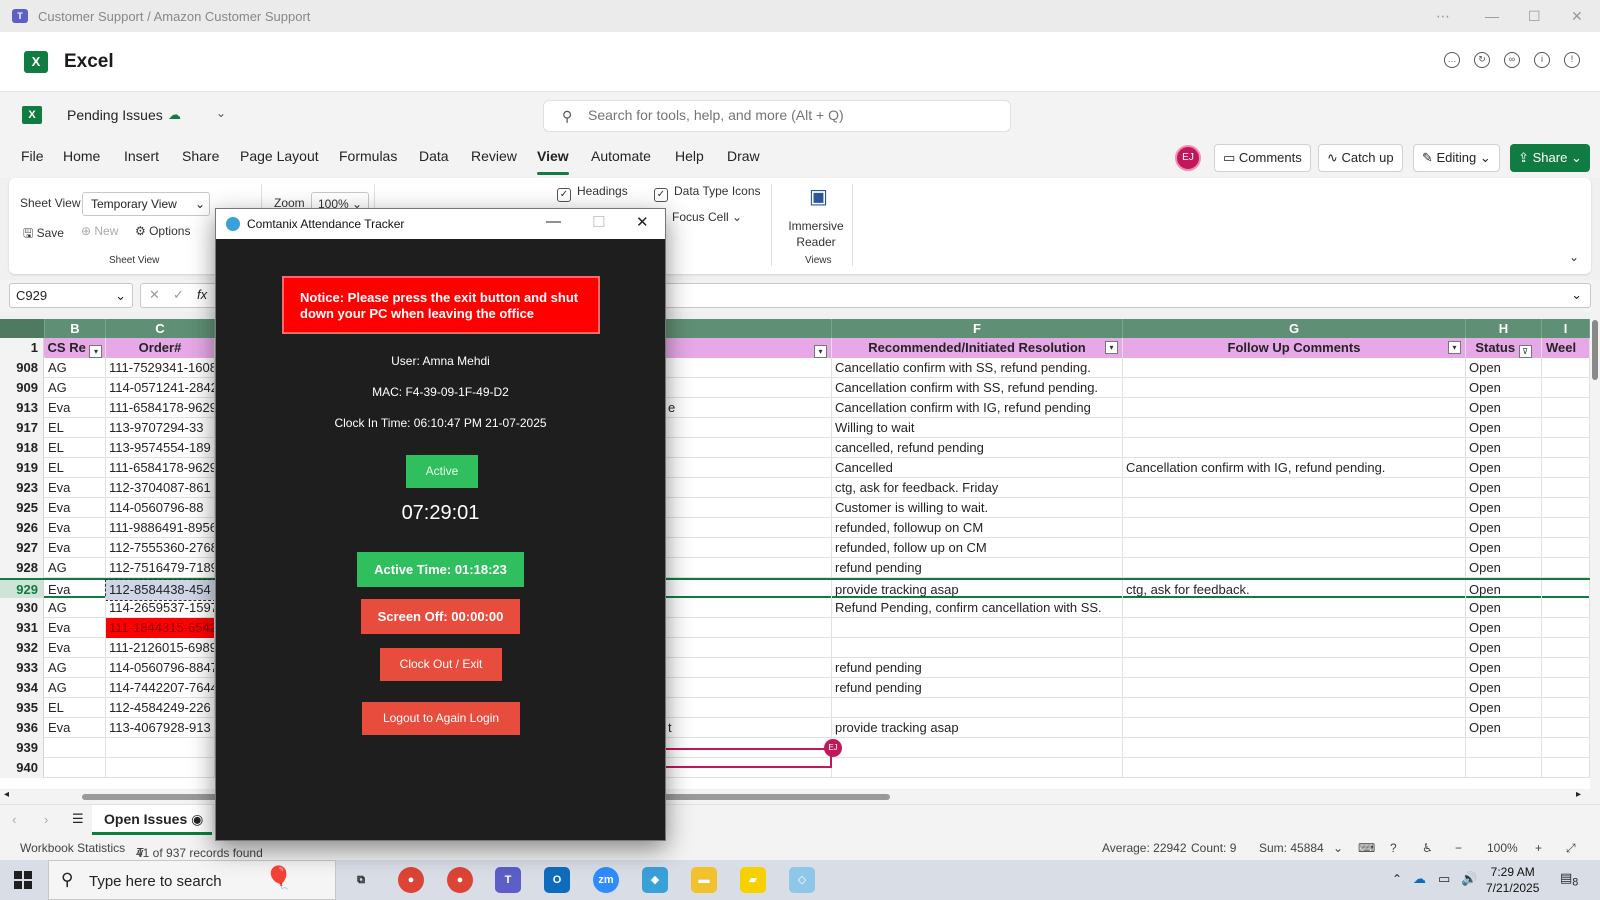  What do you see at coordinates (160, 508) in the screenshot?
I see `cell-order: 114-0560796-88` at bounding box center [160, 508].